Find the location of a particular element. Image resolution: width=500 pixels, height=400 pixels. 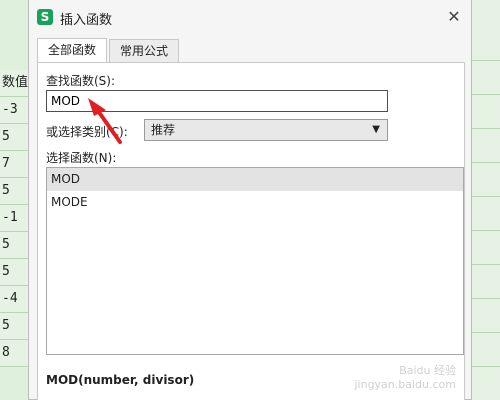

watermark-line1: Baidu 经验 is located at coordinates (427, 370).